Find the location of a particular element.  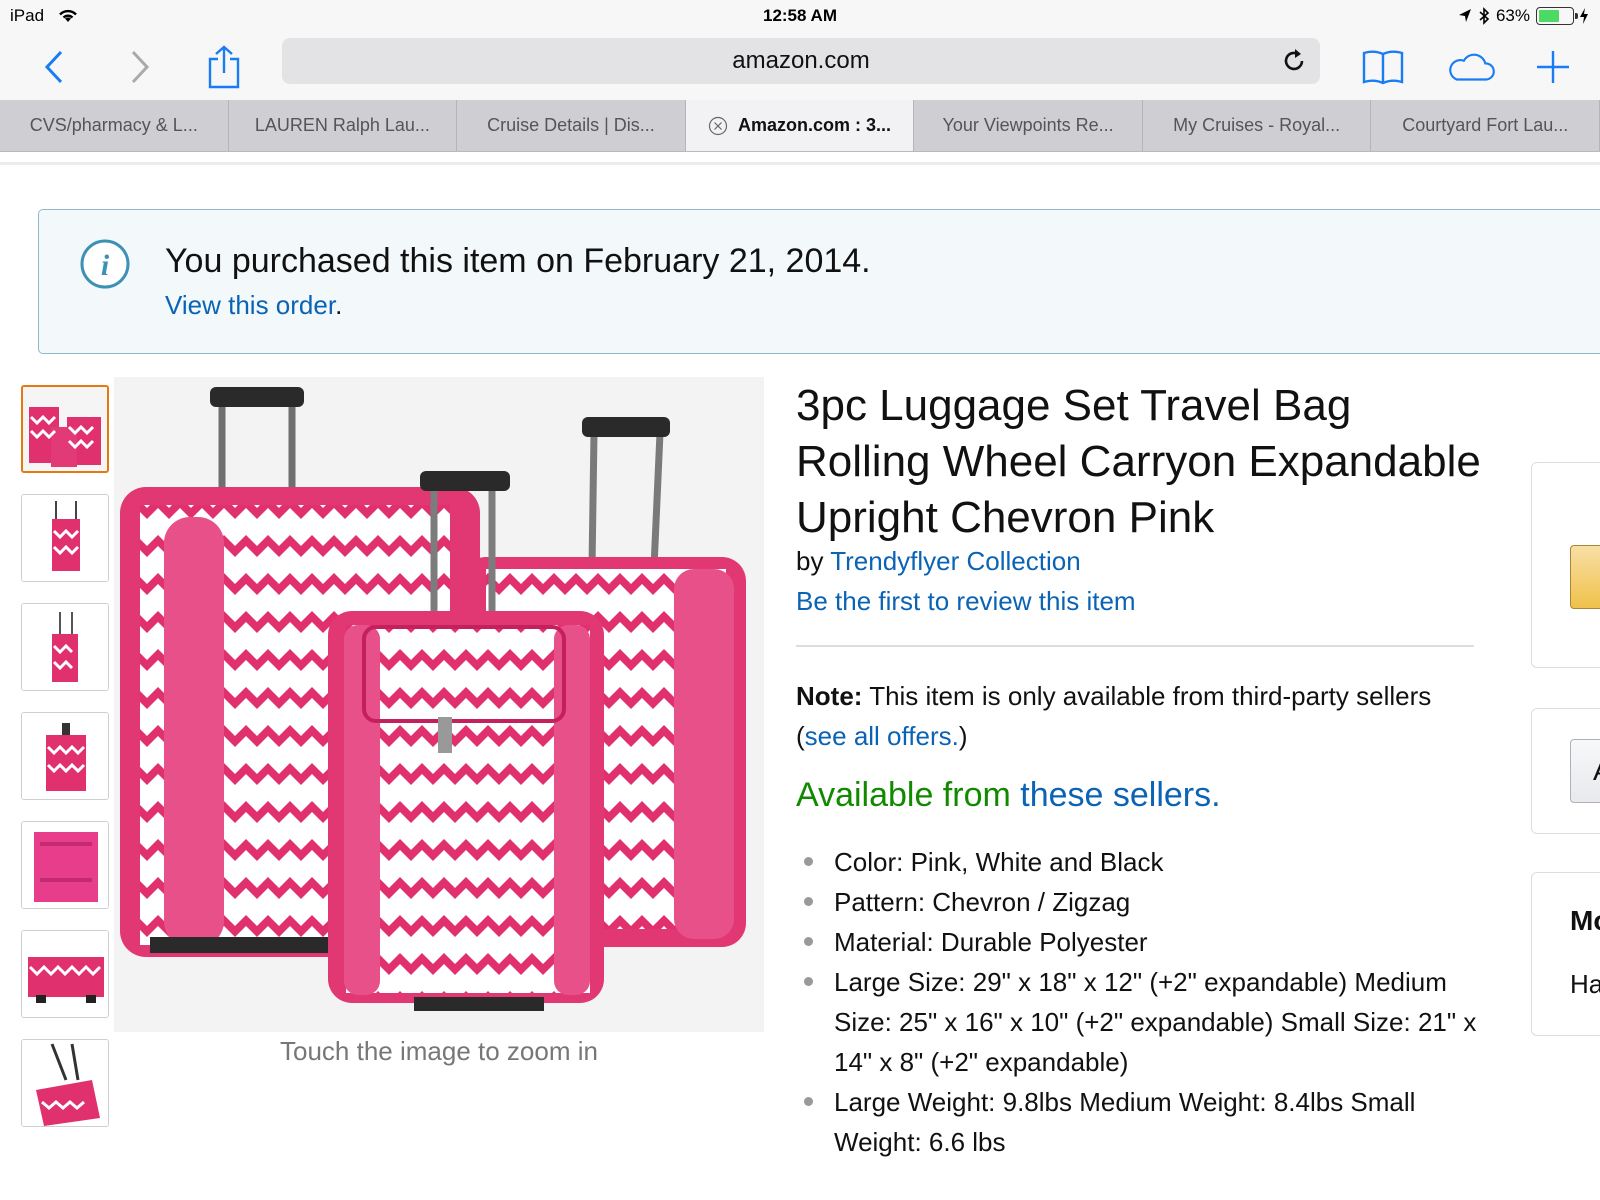

brand-link: Trendyflyer Collection is located at coordinates (955, 561).